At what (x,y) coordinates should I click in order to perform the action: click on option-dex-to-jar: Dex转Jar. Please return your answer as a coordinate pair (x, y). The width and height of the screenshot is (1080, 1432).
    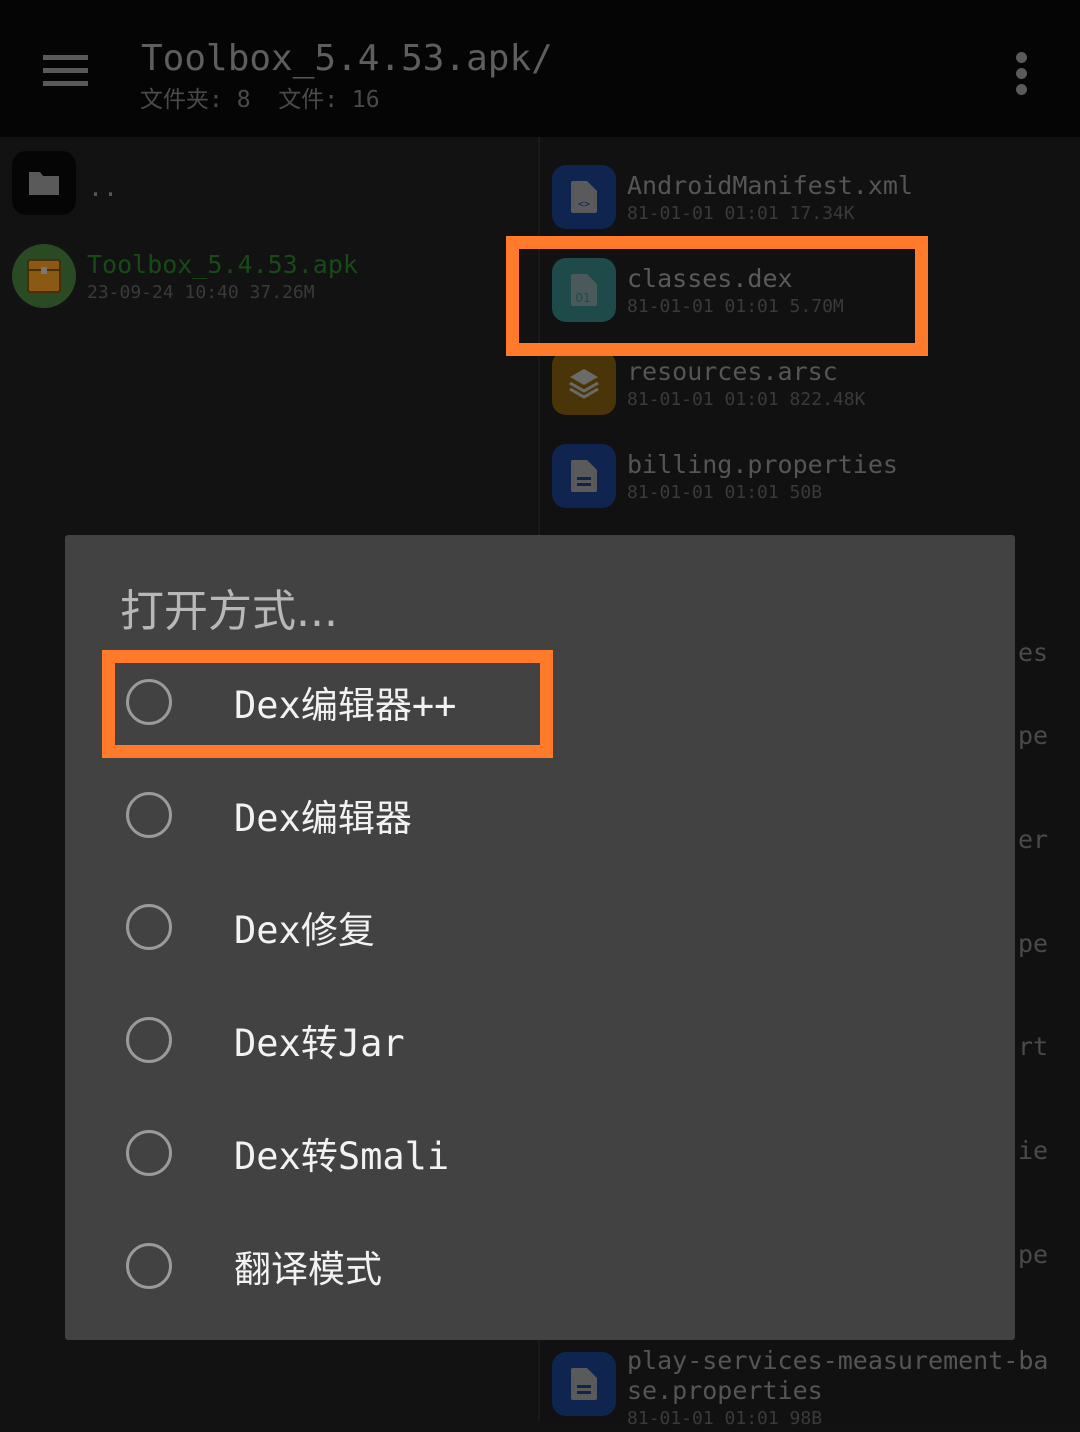
    Looking at the image, I should click on (540, 1040).